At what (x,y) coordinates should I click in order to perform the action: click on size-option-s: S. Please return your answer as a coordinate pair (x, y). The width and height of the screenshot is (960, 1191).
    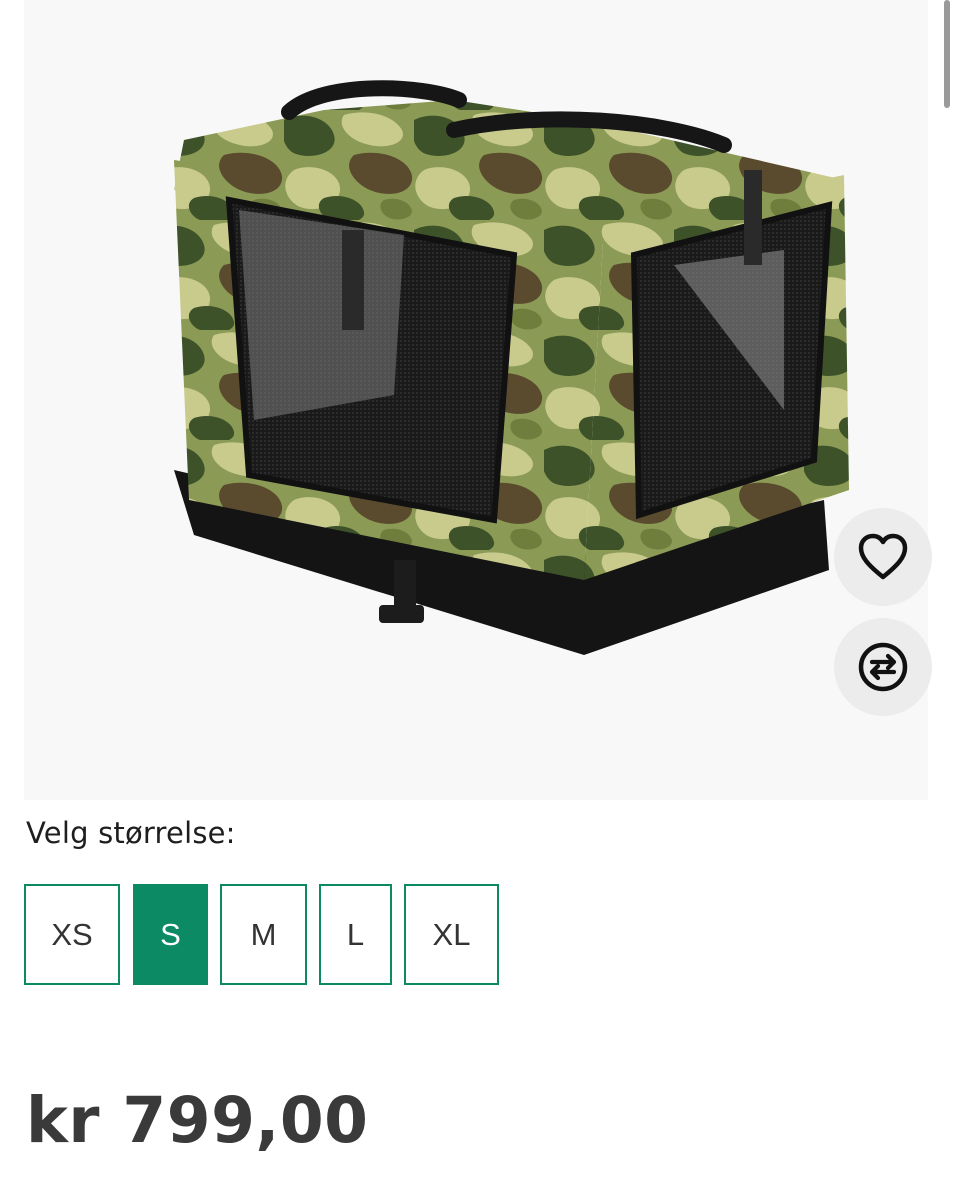
    Looking at the image, I should click on (170, 934).